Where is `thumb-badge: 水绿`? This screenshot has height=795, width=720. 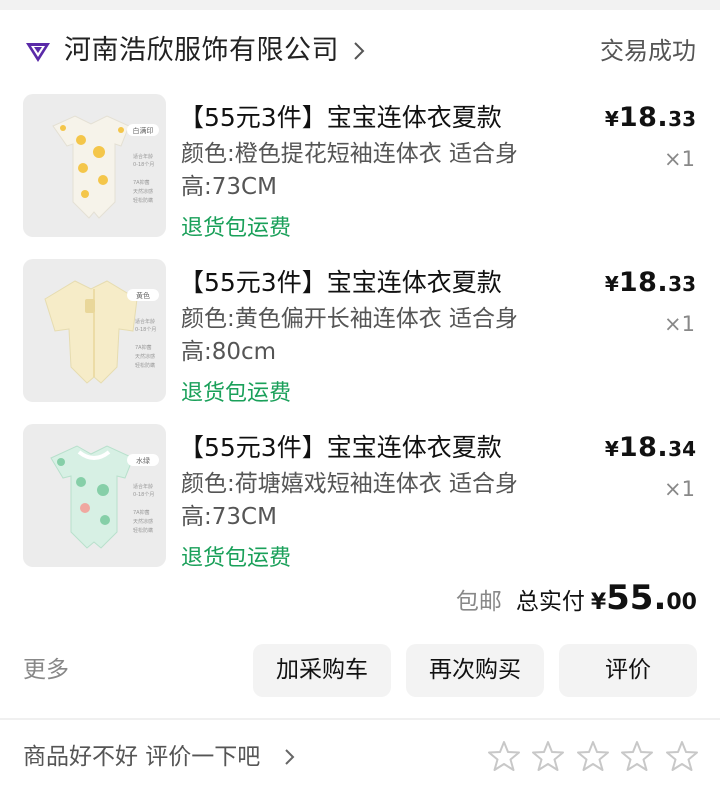
thumb-badge: 水绿 is located at coordinates (143, 460).